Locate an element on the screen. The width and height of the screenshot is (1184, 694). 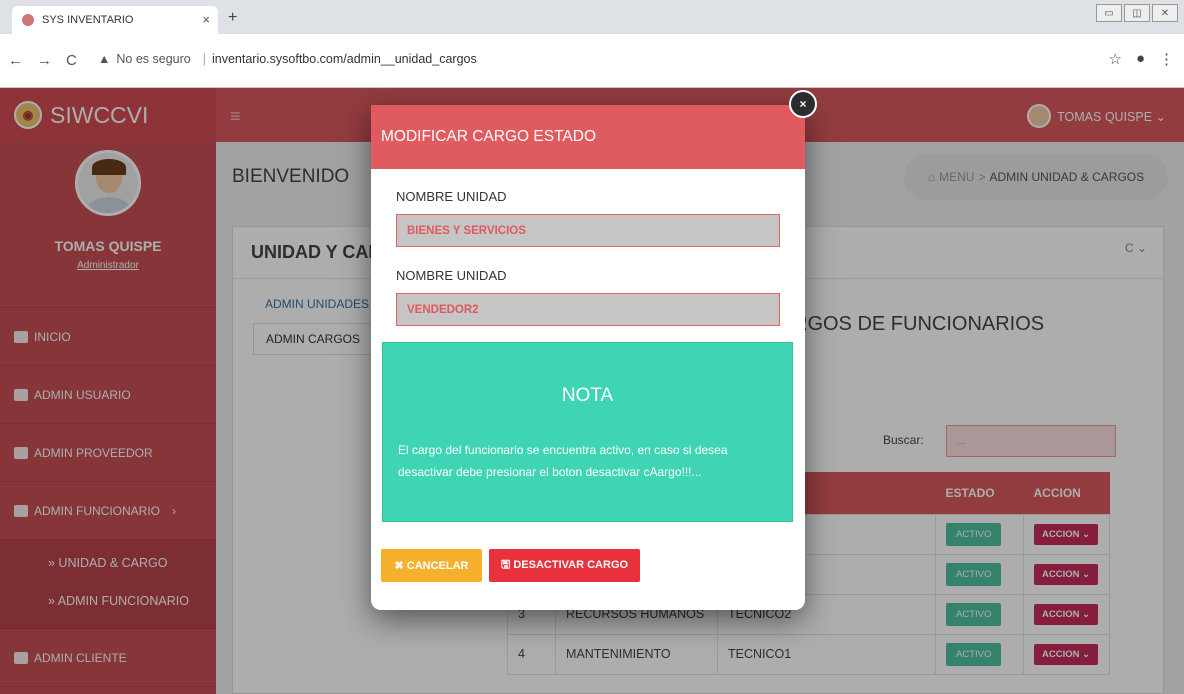
close-tab-icon: × is located at coordinates (206, 19).